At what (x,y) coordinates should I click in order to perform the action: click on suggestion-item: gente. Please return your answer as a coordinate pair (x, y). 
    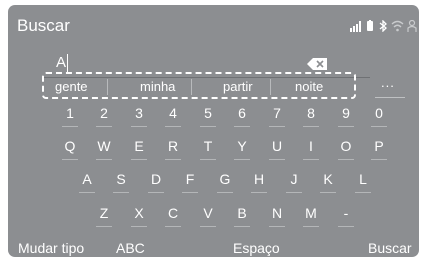
    Looking at the image, I should click on (71, 86).